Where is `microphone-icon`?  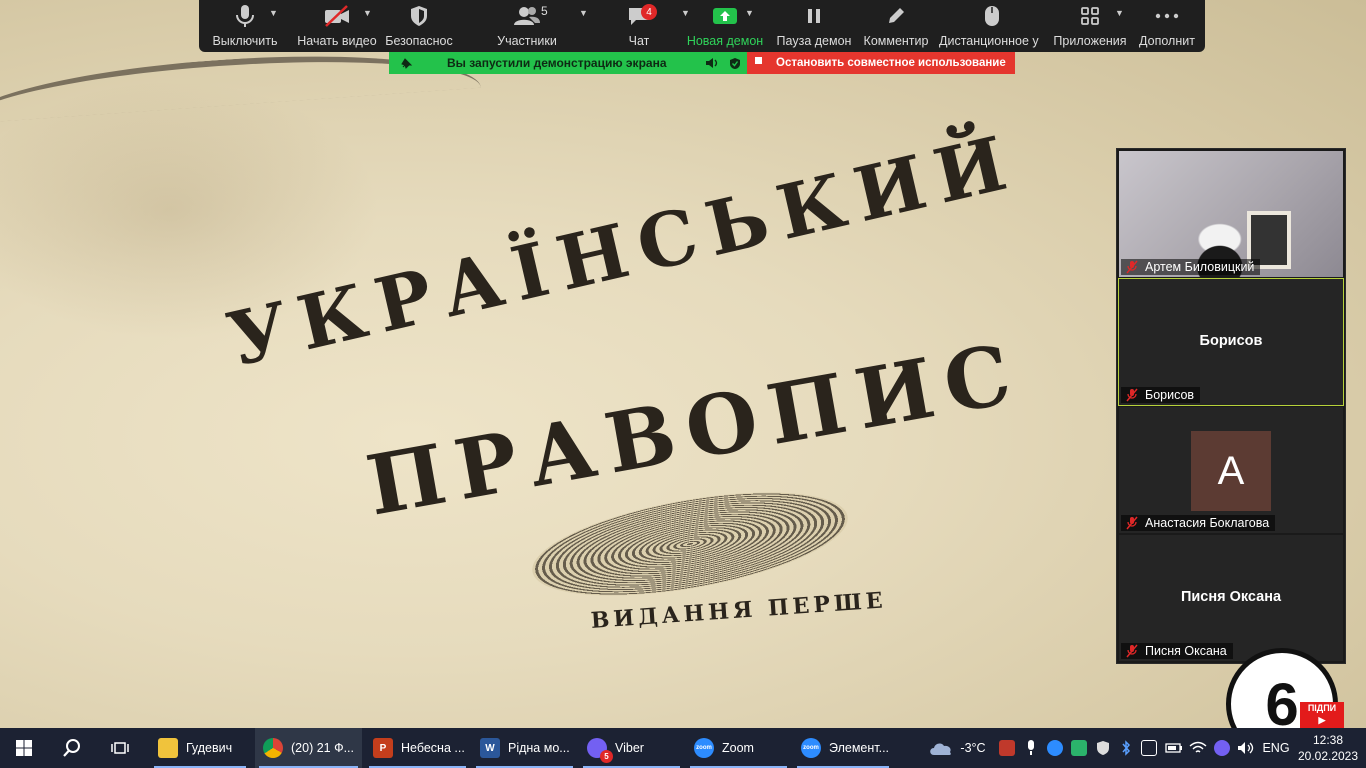
microphone-icon is located at coordinates (245, 16).